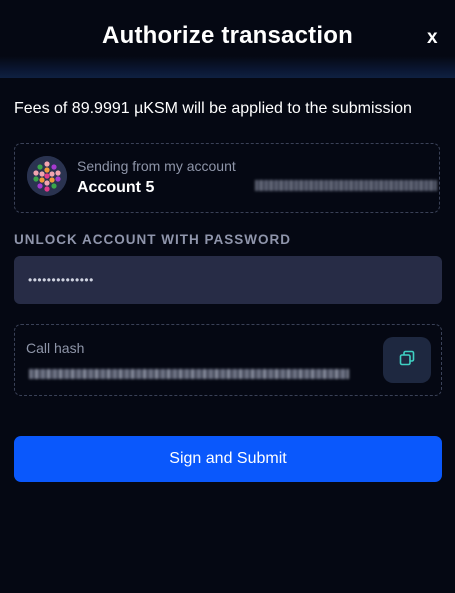 This screenshot has width=455, height=593. I want to click on copy-hash-button, so click(407, 360).